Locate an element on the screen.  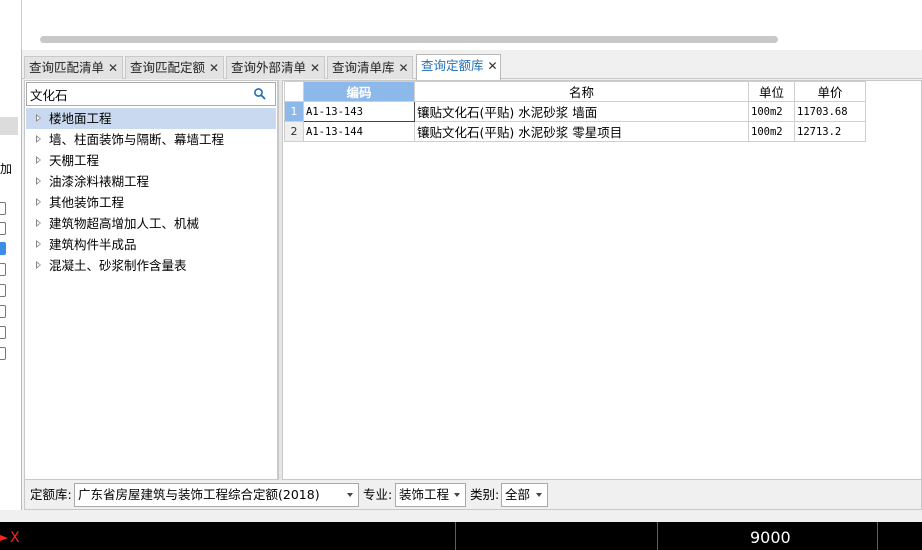
column-header-unit: 单位 is located at coordinates (771, 91).